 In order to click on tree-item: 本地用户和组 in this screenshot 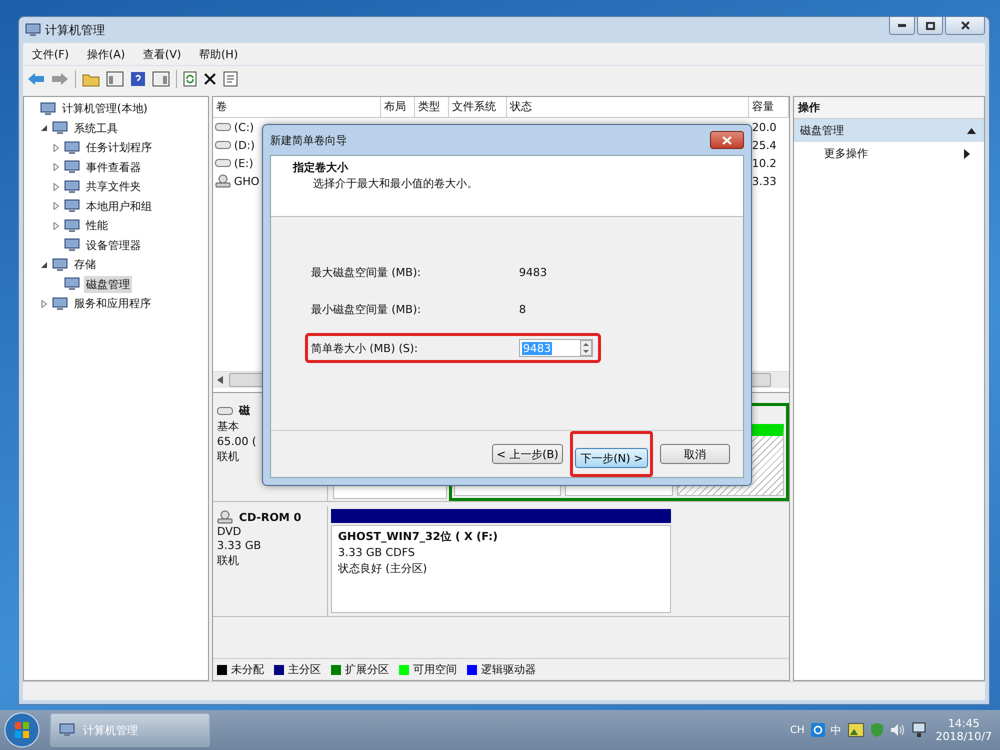, I will do `click(119, 206)`.